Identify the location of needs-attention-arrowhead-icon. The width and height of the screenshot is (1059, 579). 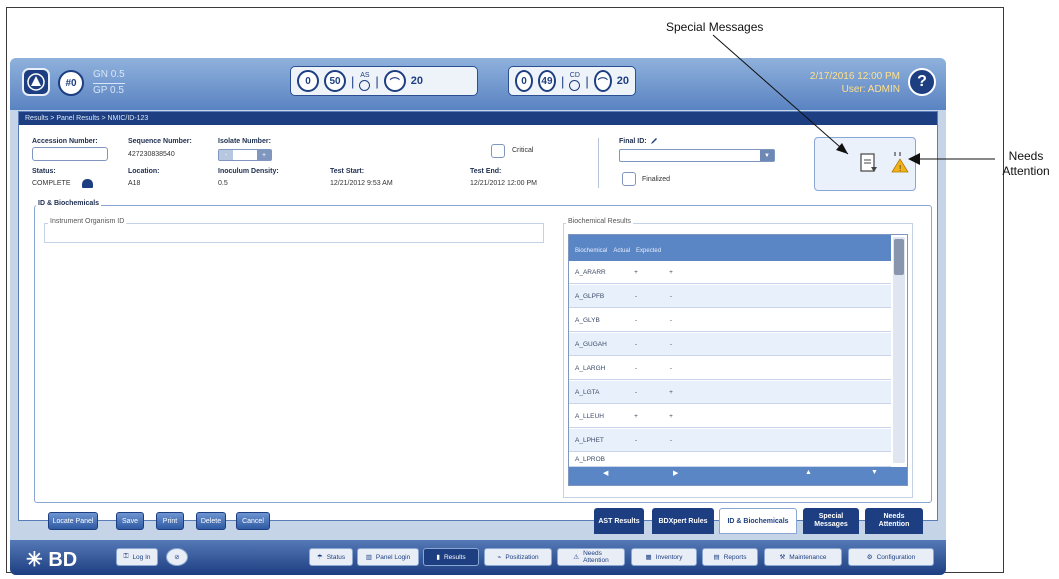
(914, 159).